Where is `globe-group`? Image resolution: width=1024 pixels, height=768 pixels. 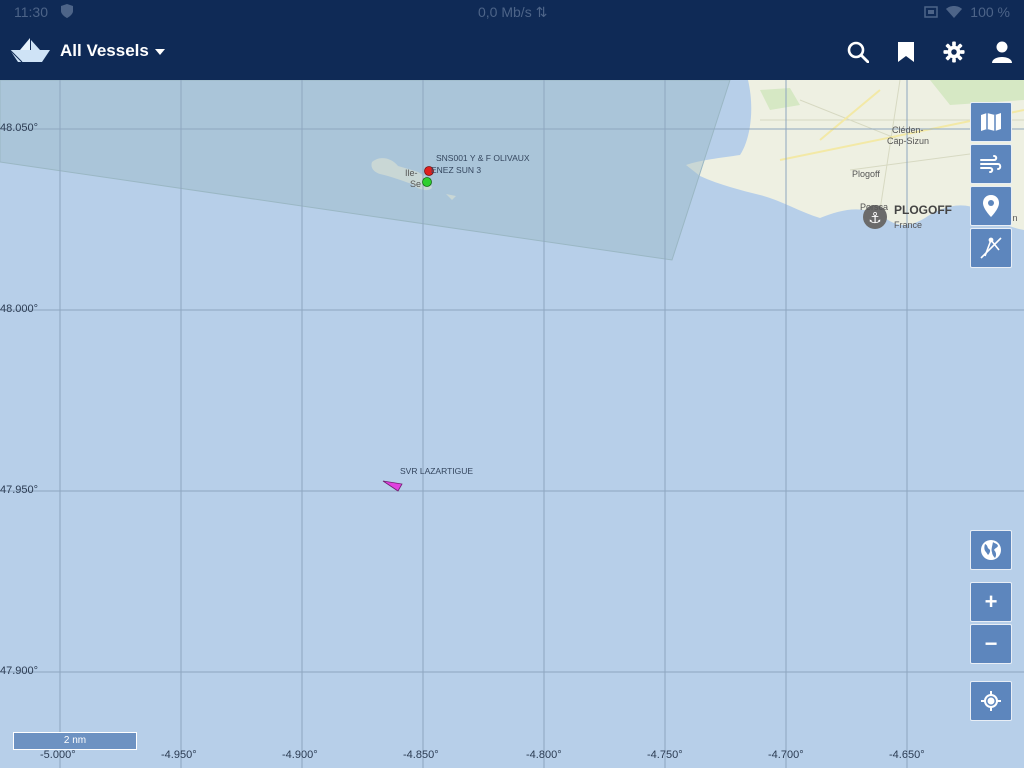
globe-group is located at coordinates (991, 551).